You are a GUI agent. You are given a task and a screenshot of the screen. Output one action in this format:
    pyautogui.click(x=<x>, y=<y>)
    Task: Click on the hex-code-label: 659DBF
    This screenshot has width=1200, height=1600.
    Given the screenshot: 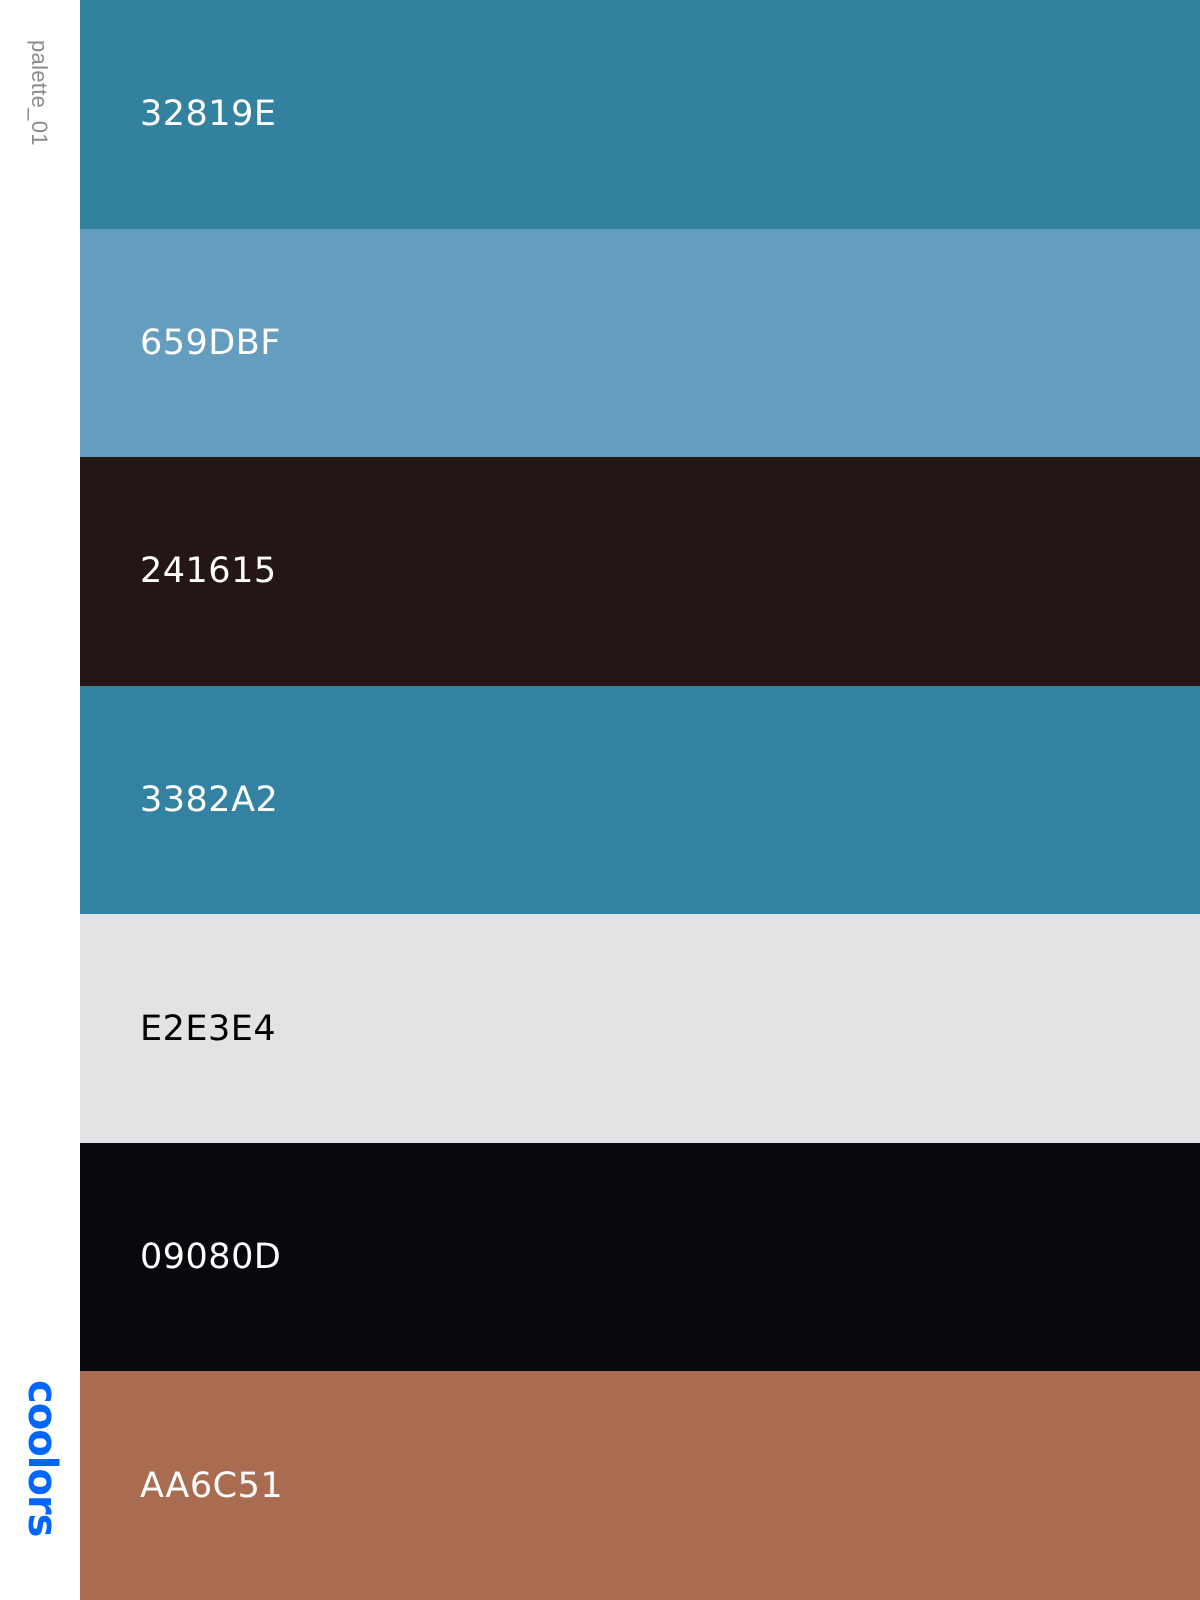 What is the action you would take?
    pyautogui.click(x=210, y=342)
    